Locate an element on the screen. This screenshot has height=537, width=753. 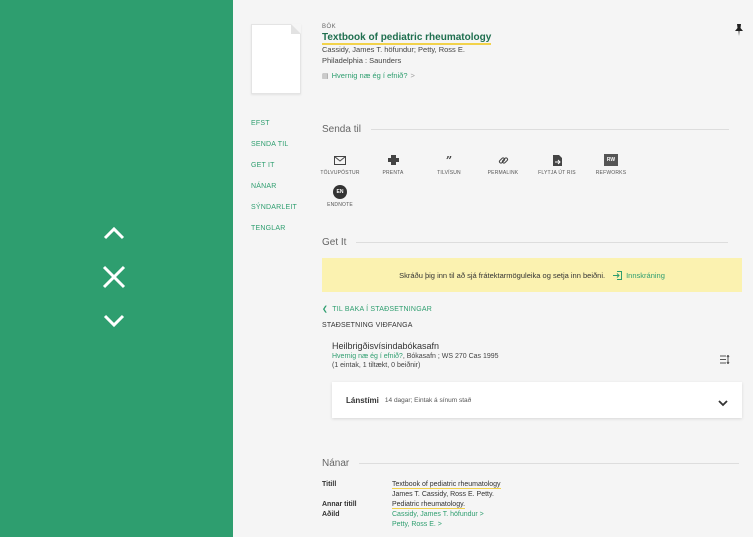
nav-item-syndarleit: SÝNDARLEIT is located at coordinates (274, 214).